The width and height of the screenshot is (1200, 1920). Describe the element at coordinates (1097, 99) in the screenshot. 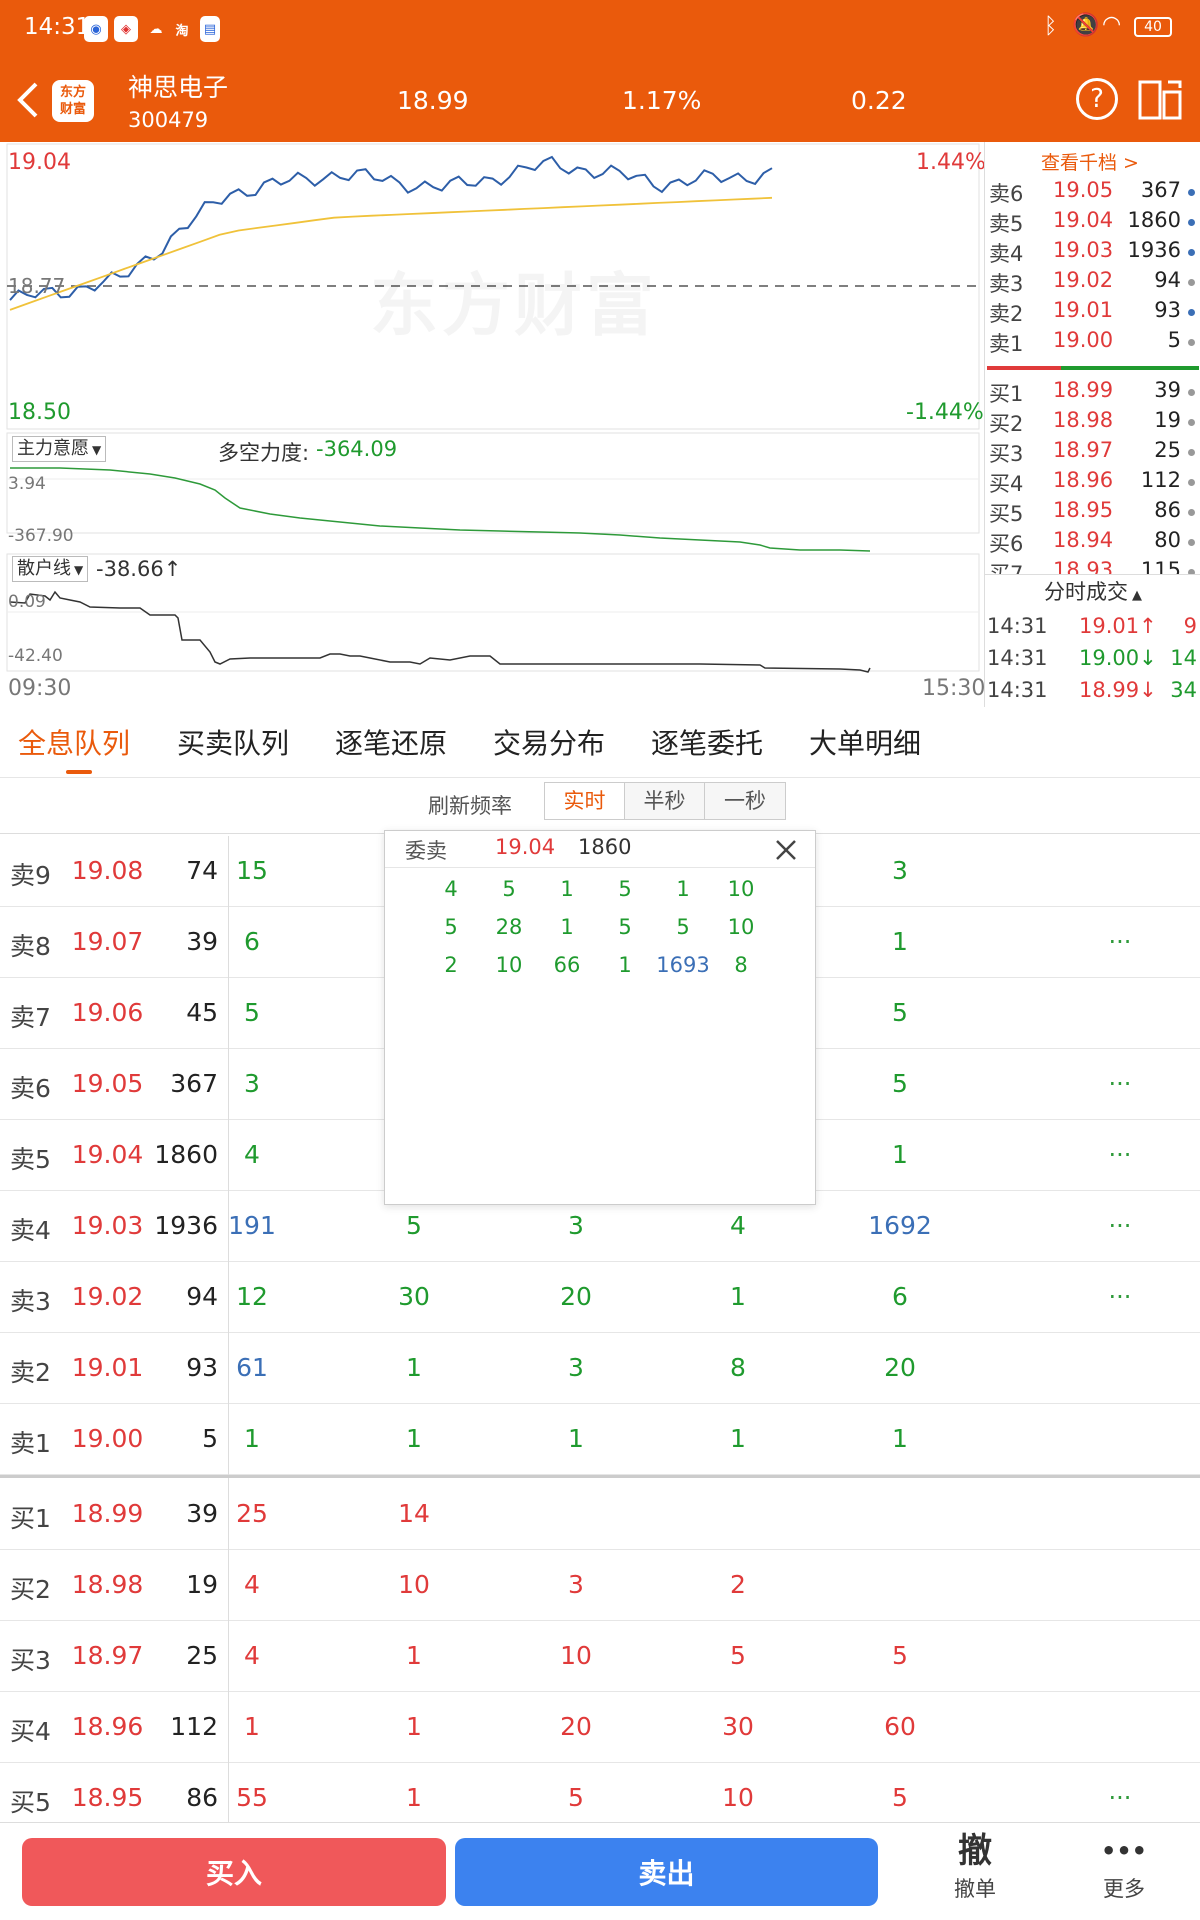

I see `help-icon: ?` at that location.